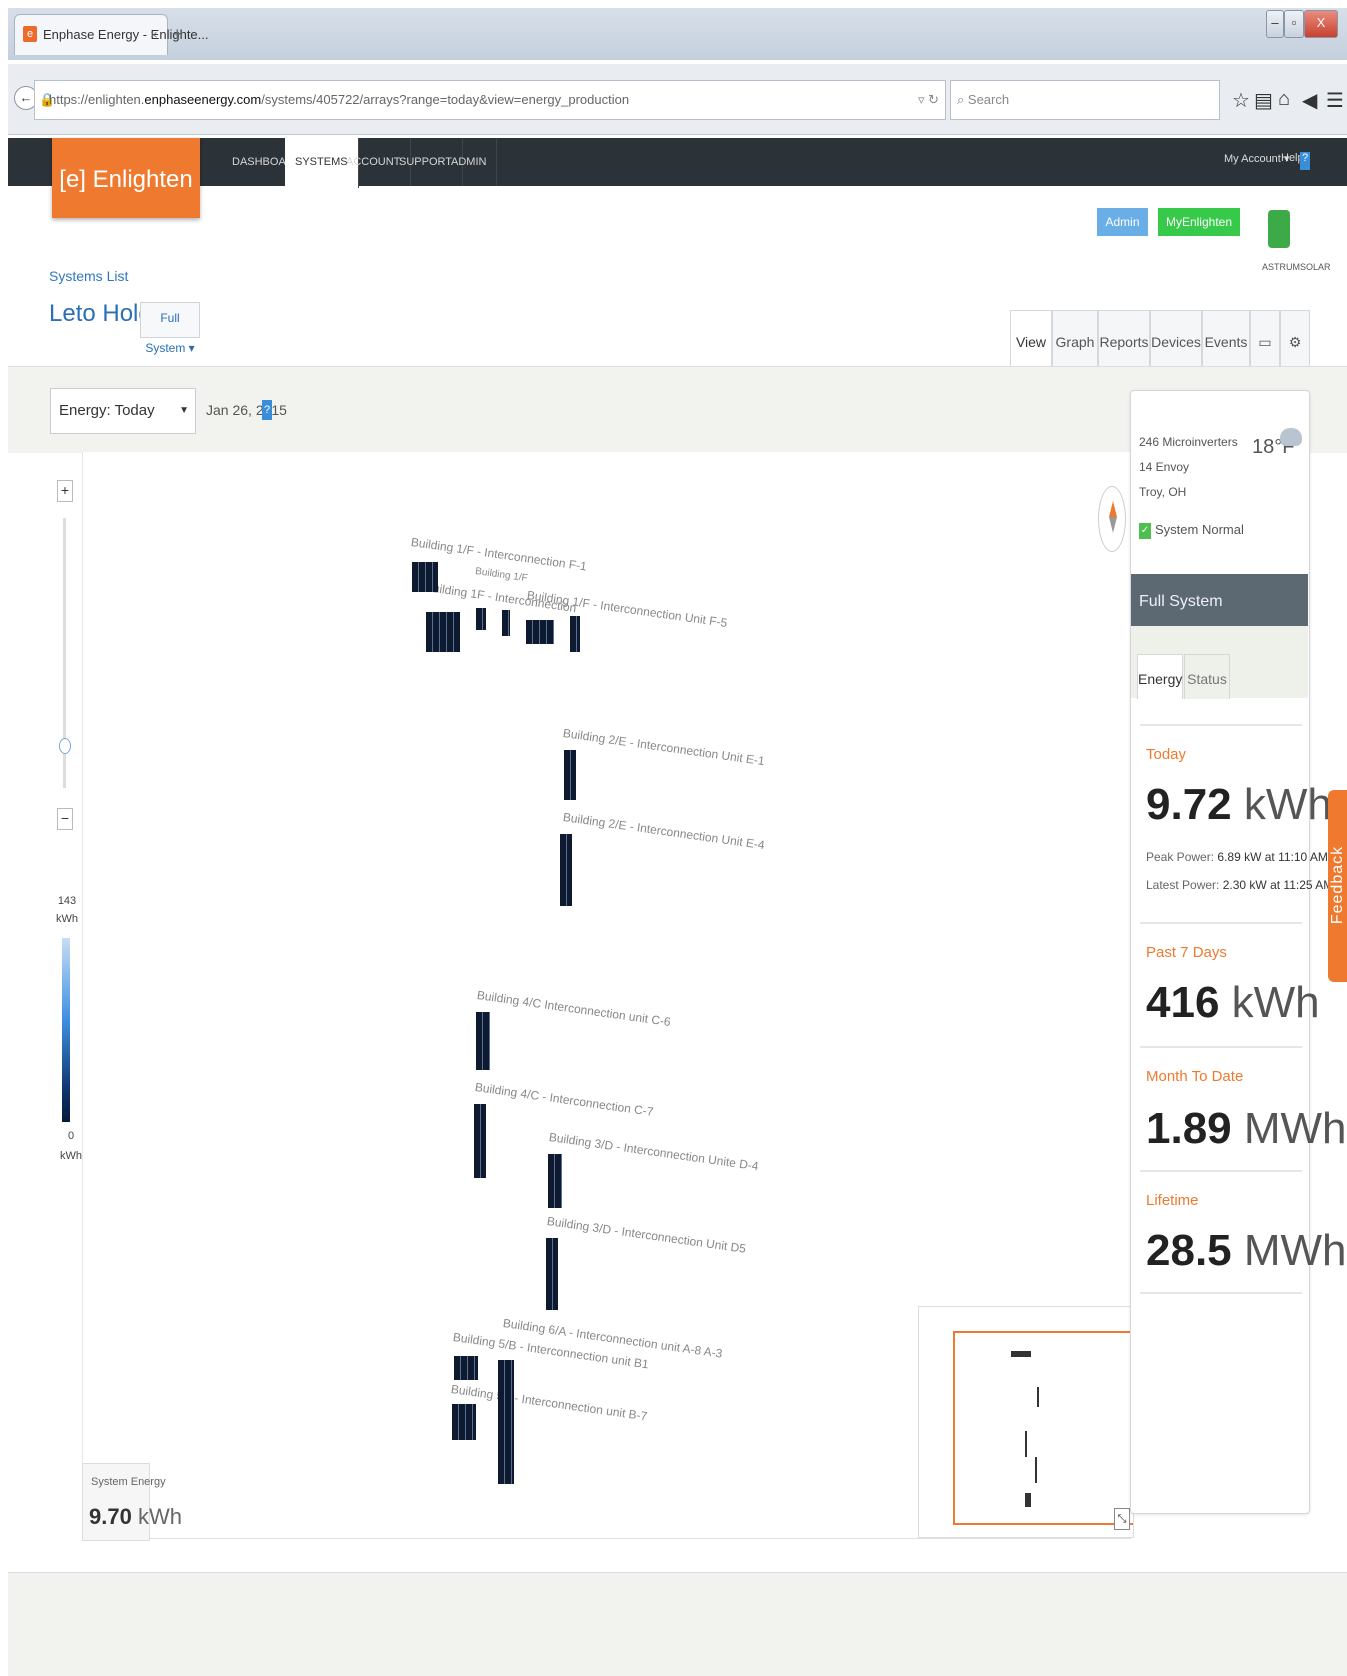  I want to click on legend-max: 143 kWh, so click(67, 910).